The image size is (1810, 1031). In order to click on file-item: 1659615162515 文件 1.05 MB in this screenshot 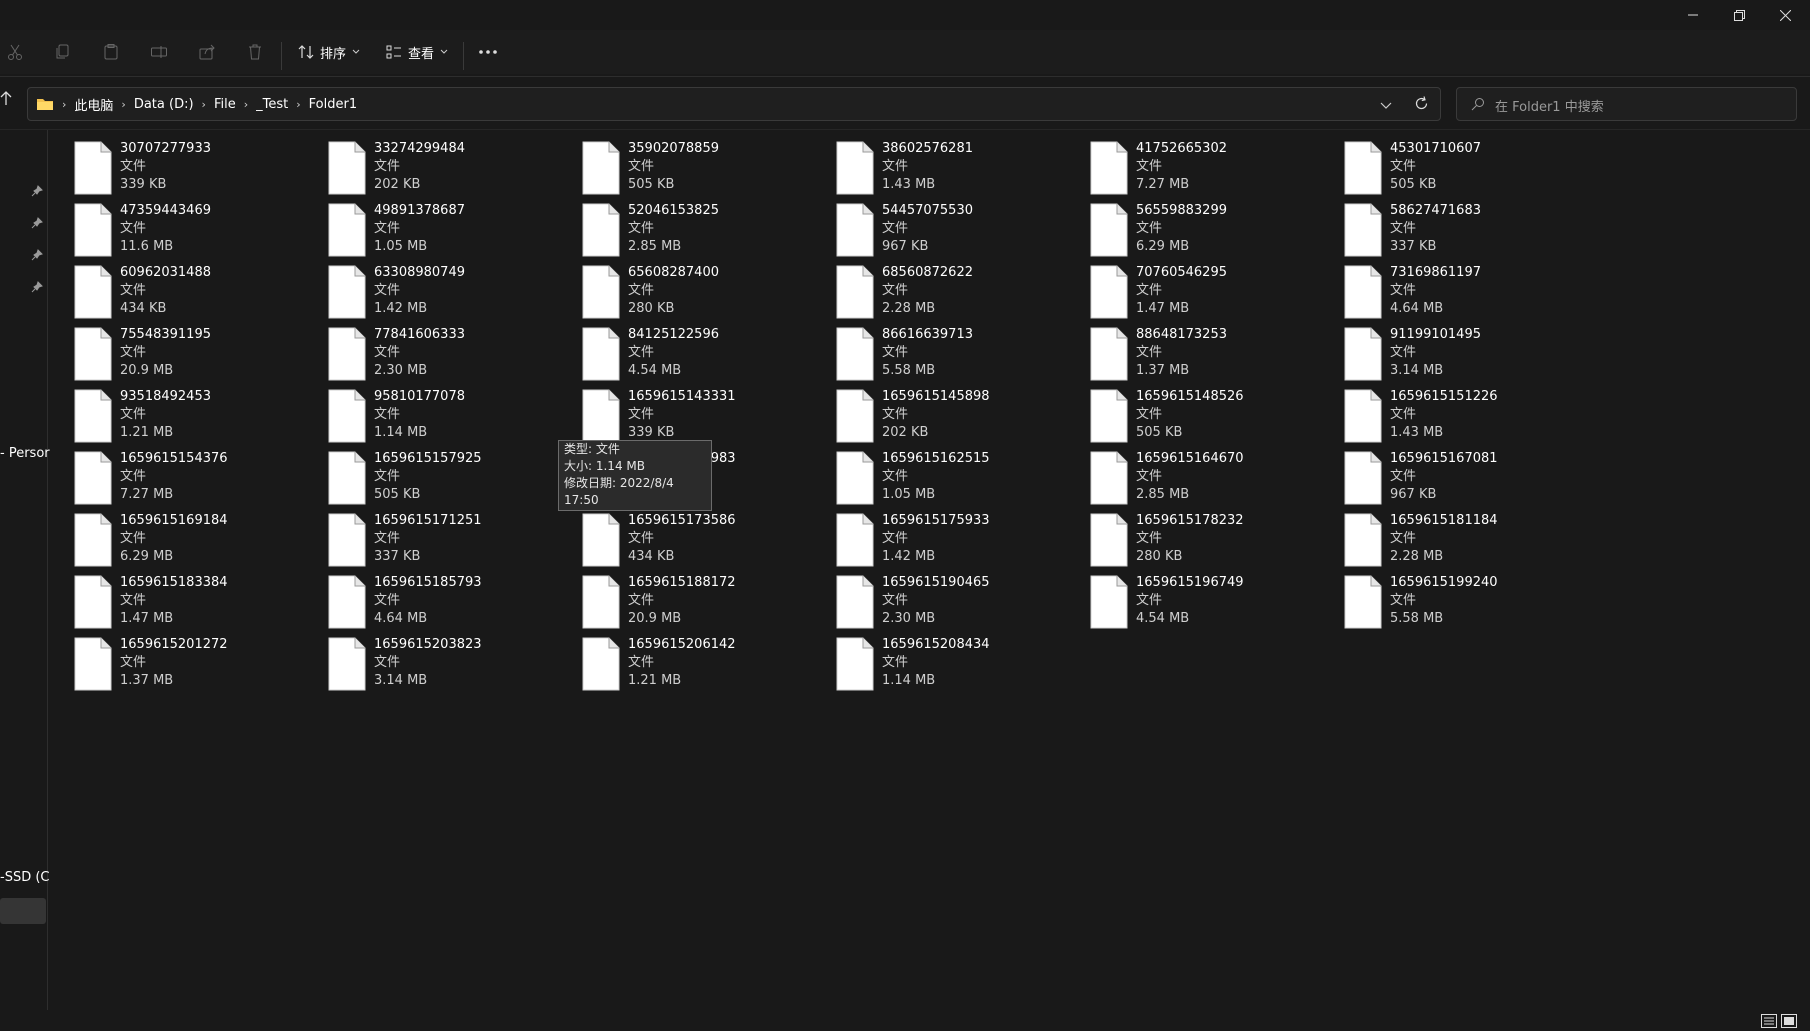, I will do `click(947, 473)`.